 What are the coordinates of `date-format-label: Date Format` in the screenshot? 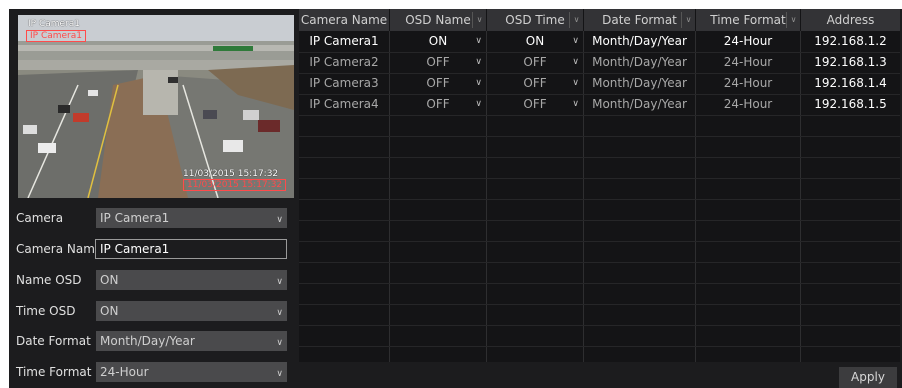 It's located at (53, 341).